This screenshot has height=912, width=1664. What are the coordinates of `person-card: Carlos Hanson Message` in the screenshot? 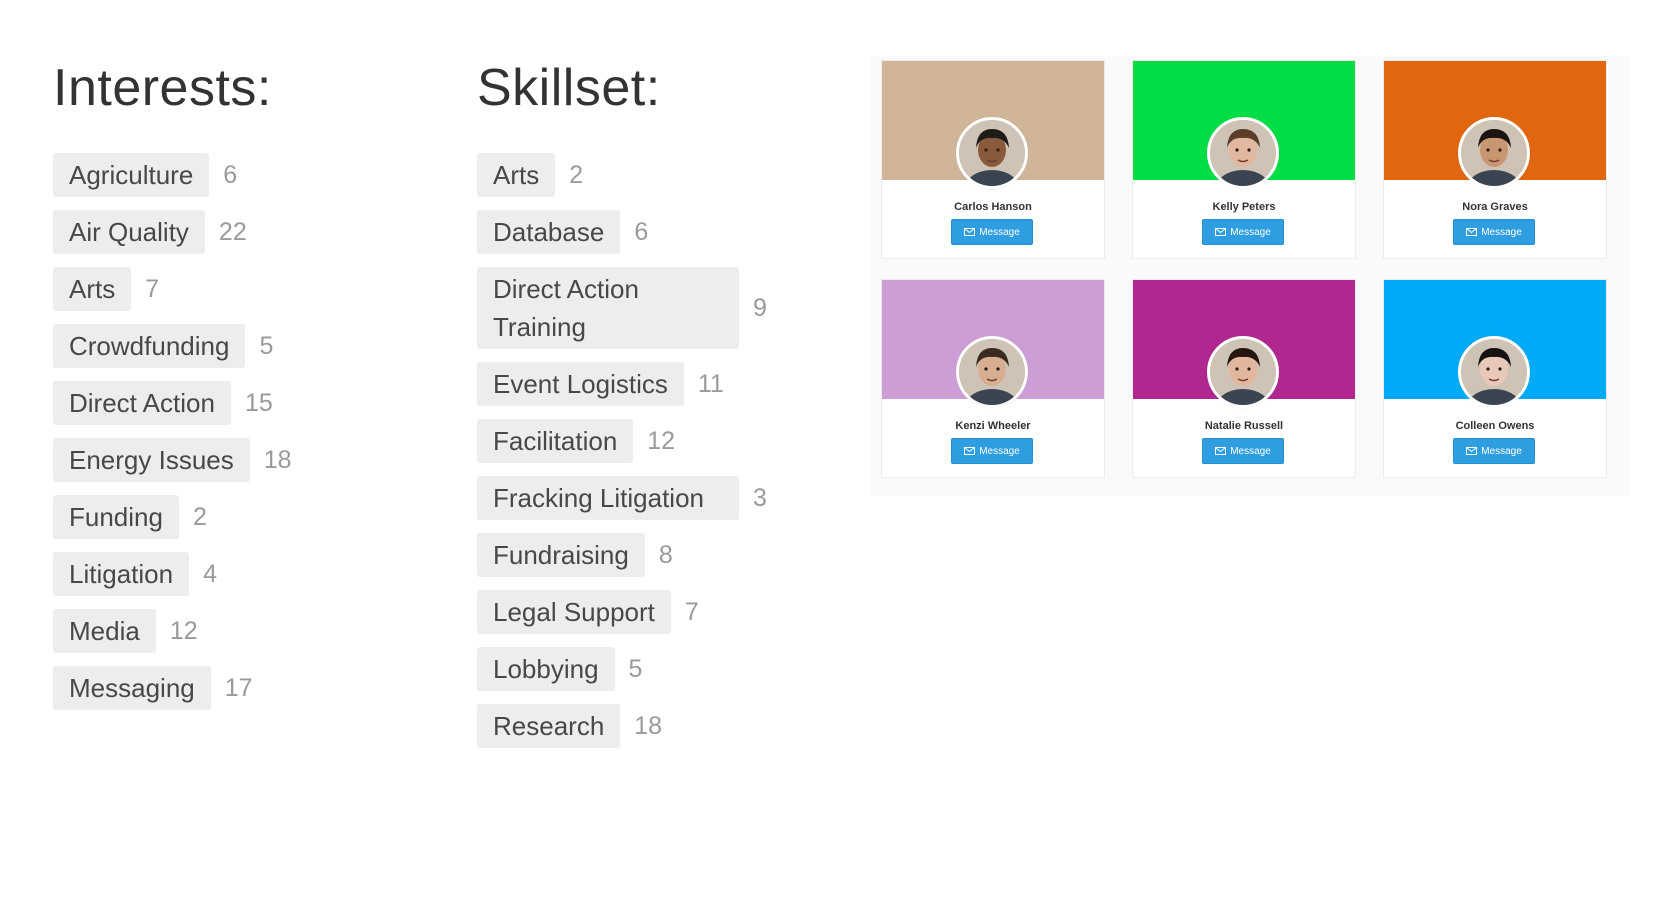 It's located at (993, 159).